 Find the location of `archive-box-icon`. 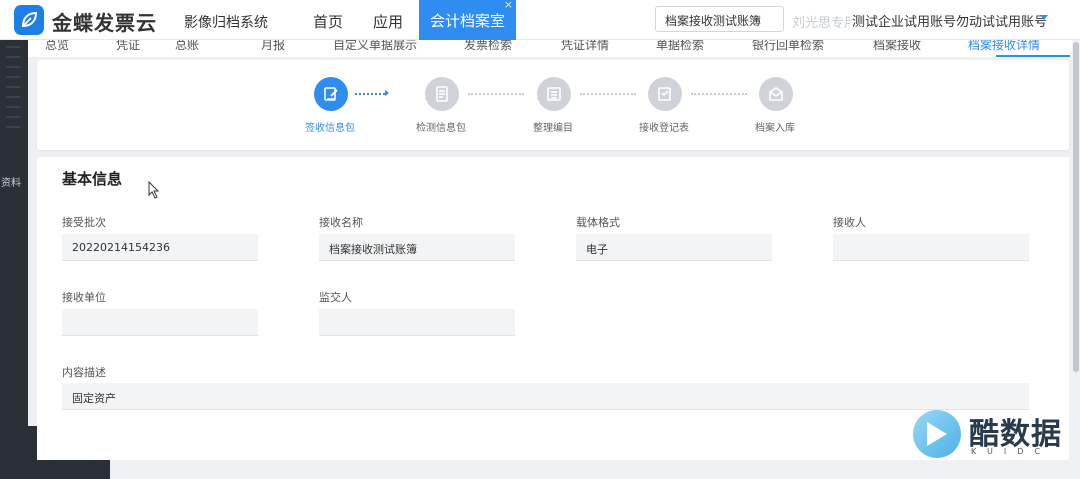

archive-box-icon is located at coordinates (776, 94).